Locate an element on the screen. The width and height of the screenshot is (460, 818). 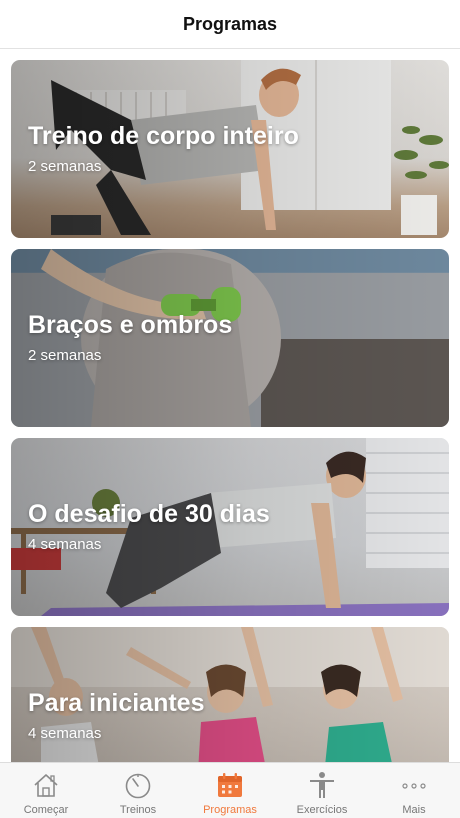
tab-mais: Mais is located at coordinates (414, 790).